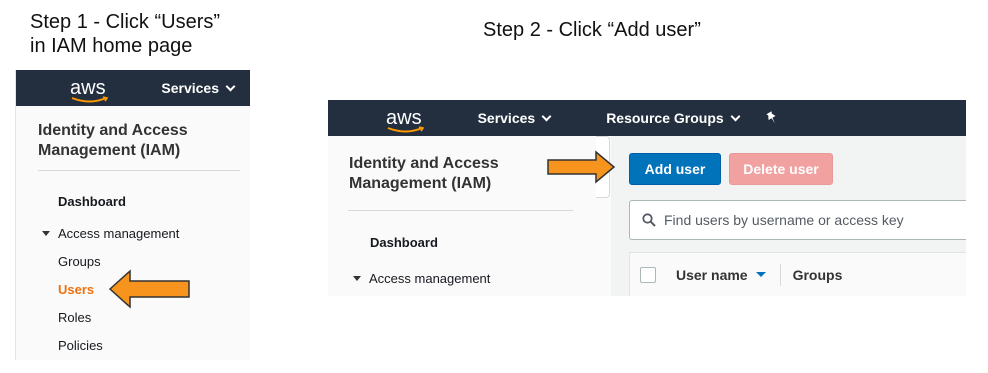 Image resolution: width=988 pixels, height=373 pixels. What do you see at coordinates (780, 274) in the screenshot?
I see `column-divider` at bounding box center [780, 274].